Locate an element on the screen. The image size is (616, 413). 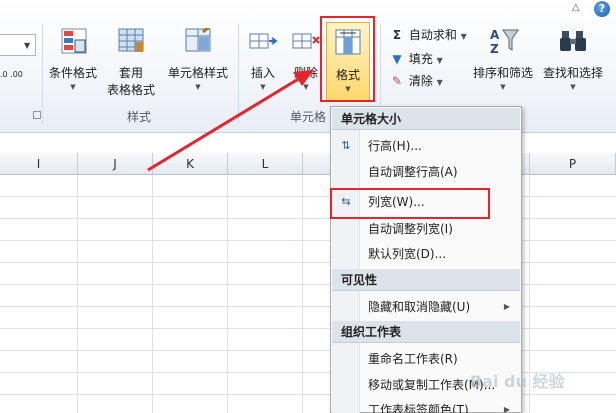
rename-sheet-label: 重命名工作表(R) is located at coordinates (413, 359).